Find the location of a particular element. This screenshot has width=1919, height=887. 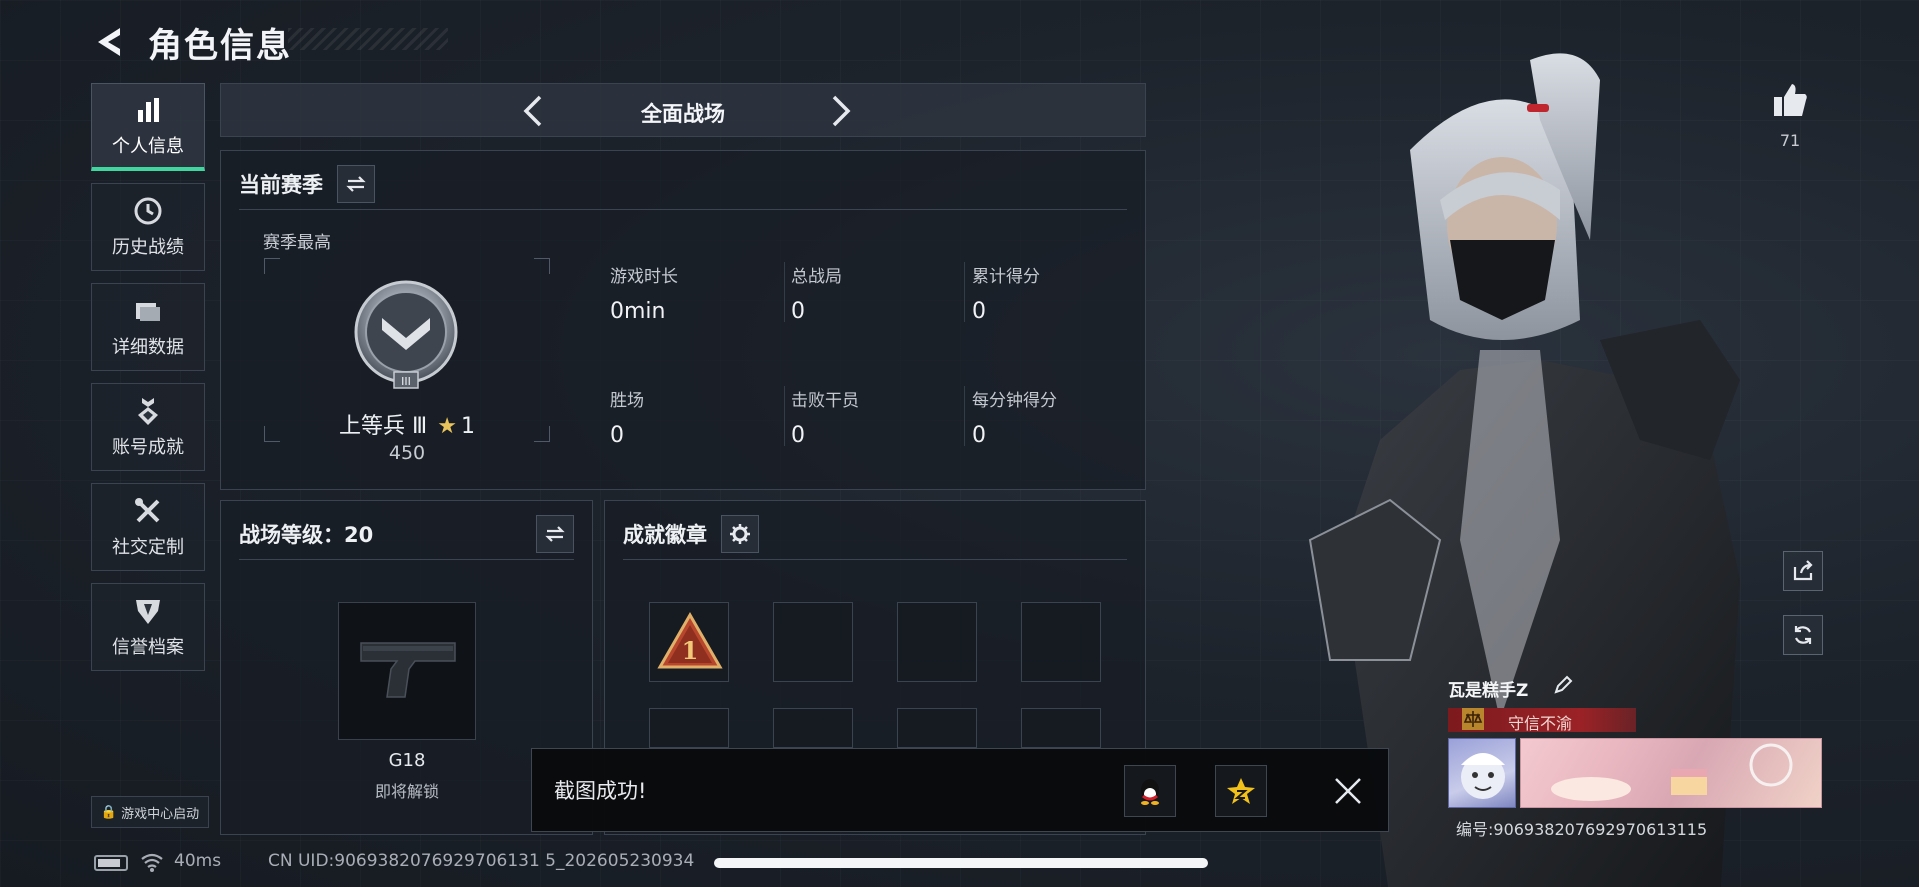

refresh-icon is located at coordinates (1803, 635).